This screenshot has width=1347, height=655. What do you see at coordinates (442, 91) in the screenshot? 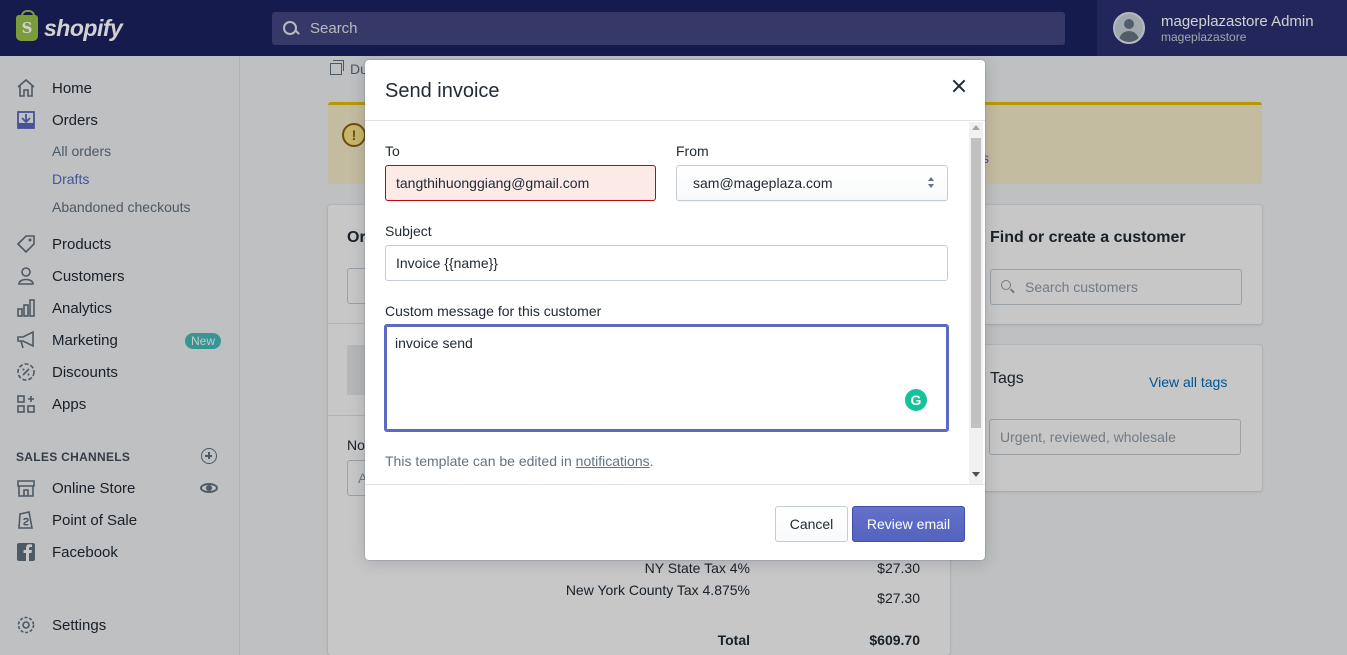
I see `modal-title: Send invoice` at bounding box center [442, 91].